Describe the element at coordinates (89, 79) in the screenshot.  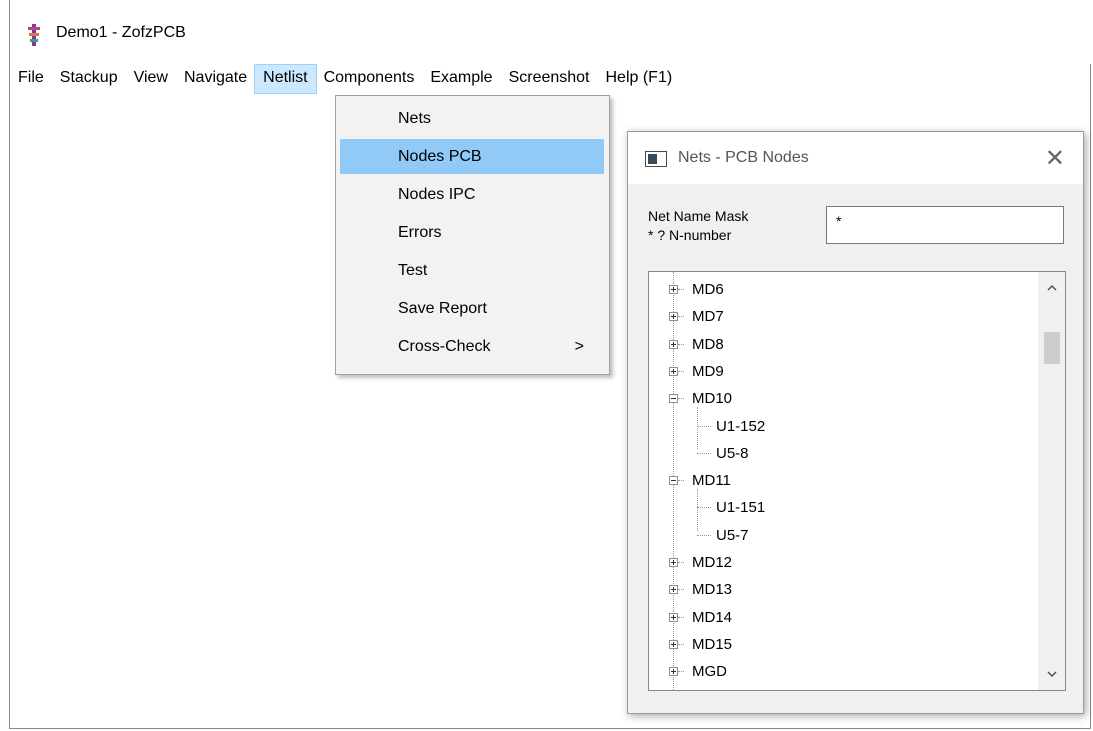
I see `menu-stackup: Stackup` at that location.